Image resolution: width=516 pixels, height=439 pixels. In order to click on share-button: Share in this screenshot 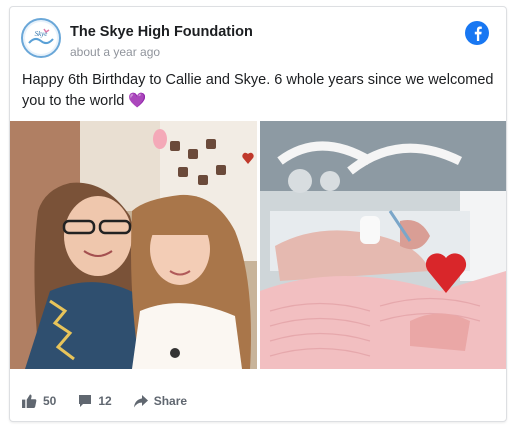, I will do `click(160, 401)`.